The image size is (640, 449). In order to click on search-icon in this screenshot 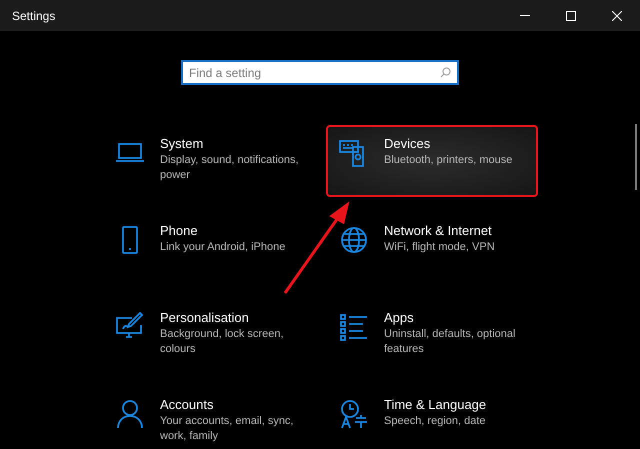, I will do `click(445, 72)`.